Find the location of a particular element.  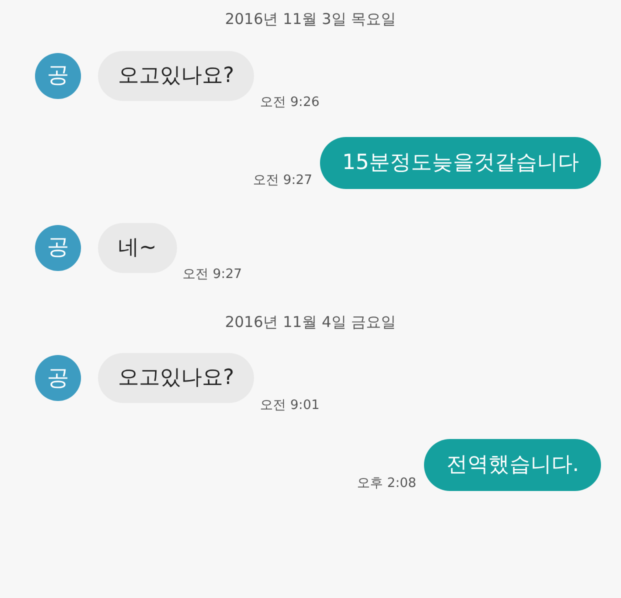

message-bubble: 전역했습니다. is located at coordinates (512, 465).